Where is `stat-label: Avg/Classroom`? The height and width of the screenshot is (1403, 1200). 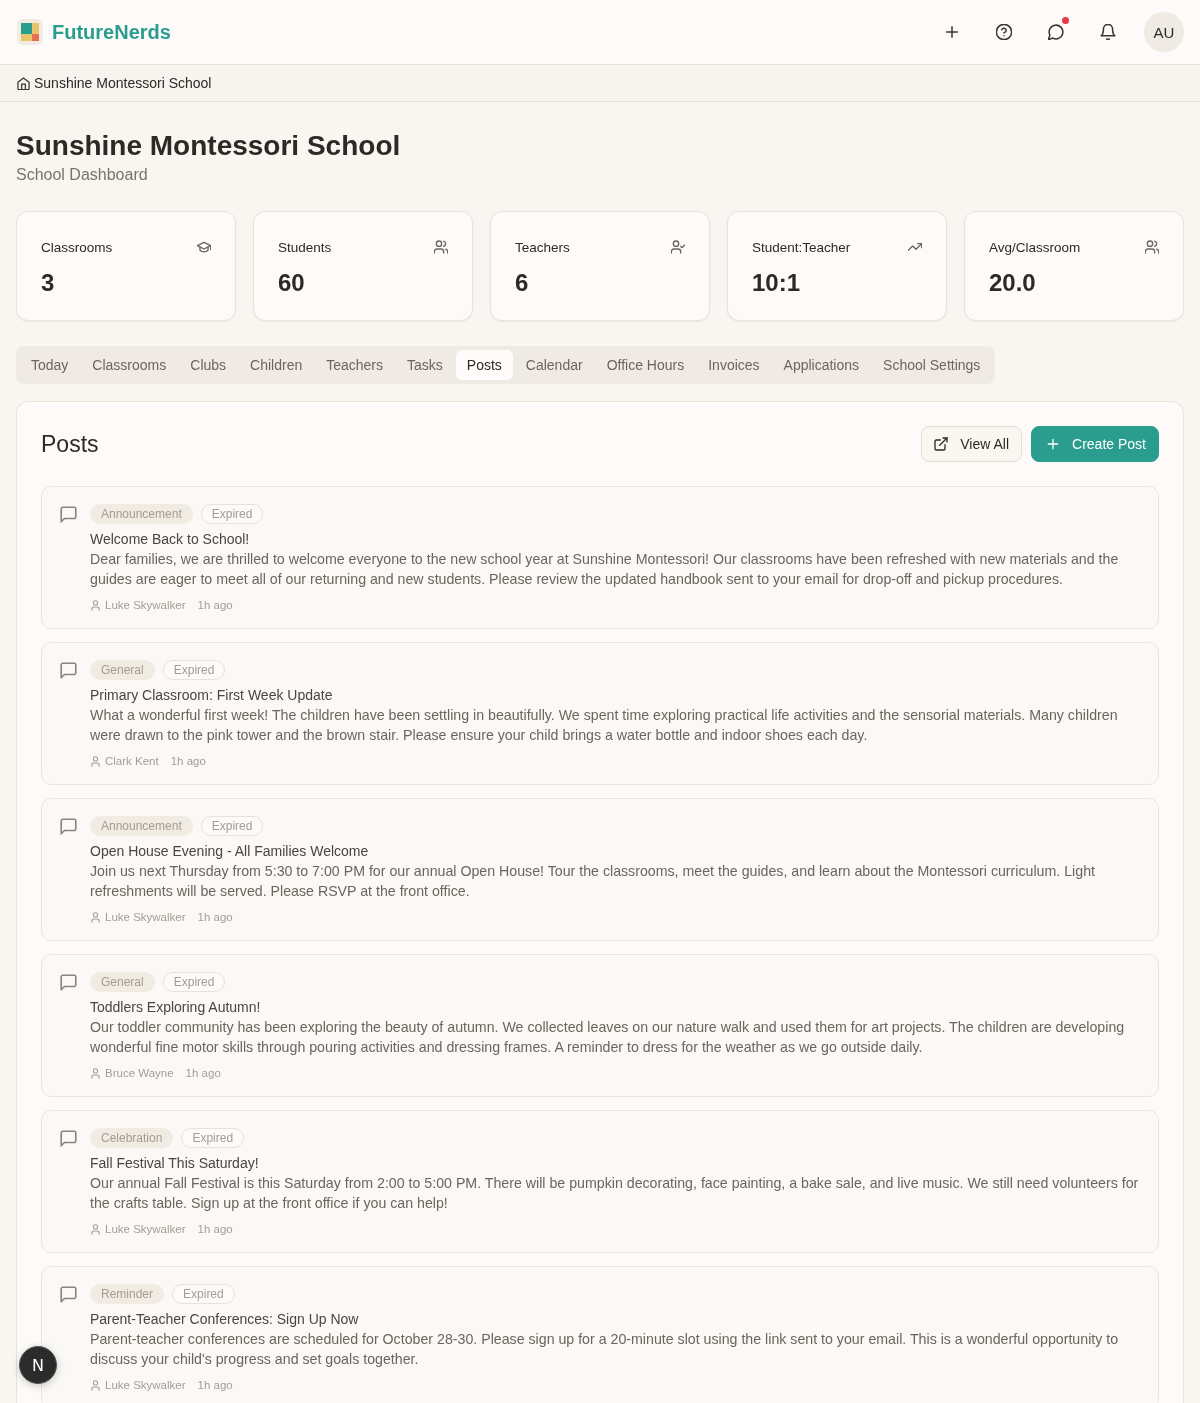 stat-label: Avg/Classroom is located at coordinates (1035, 247).